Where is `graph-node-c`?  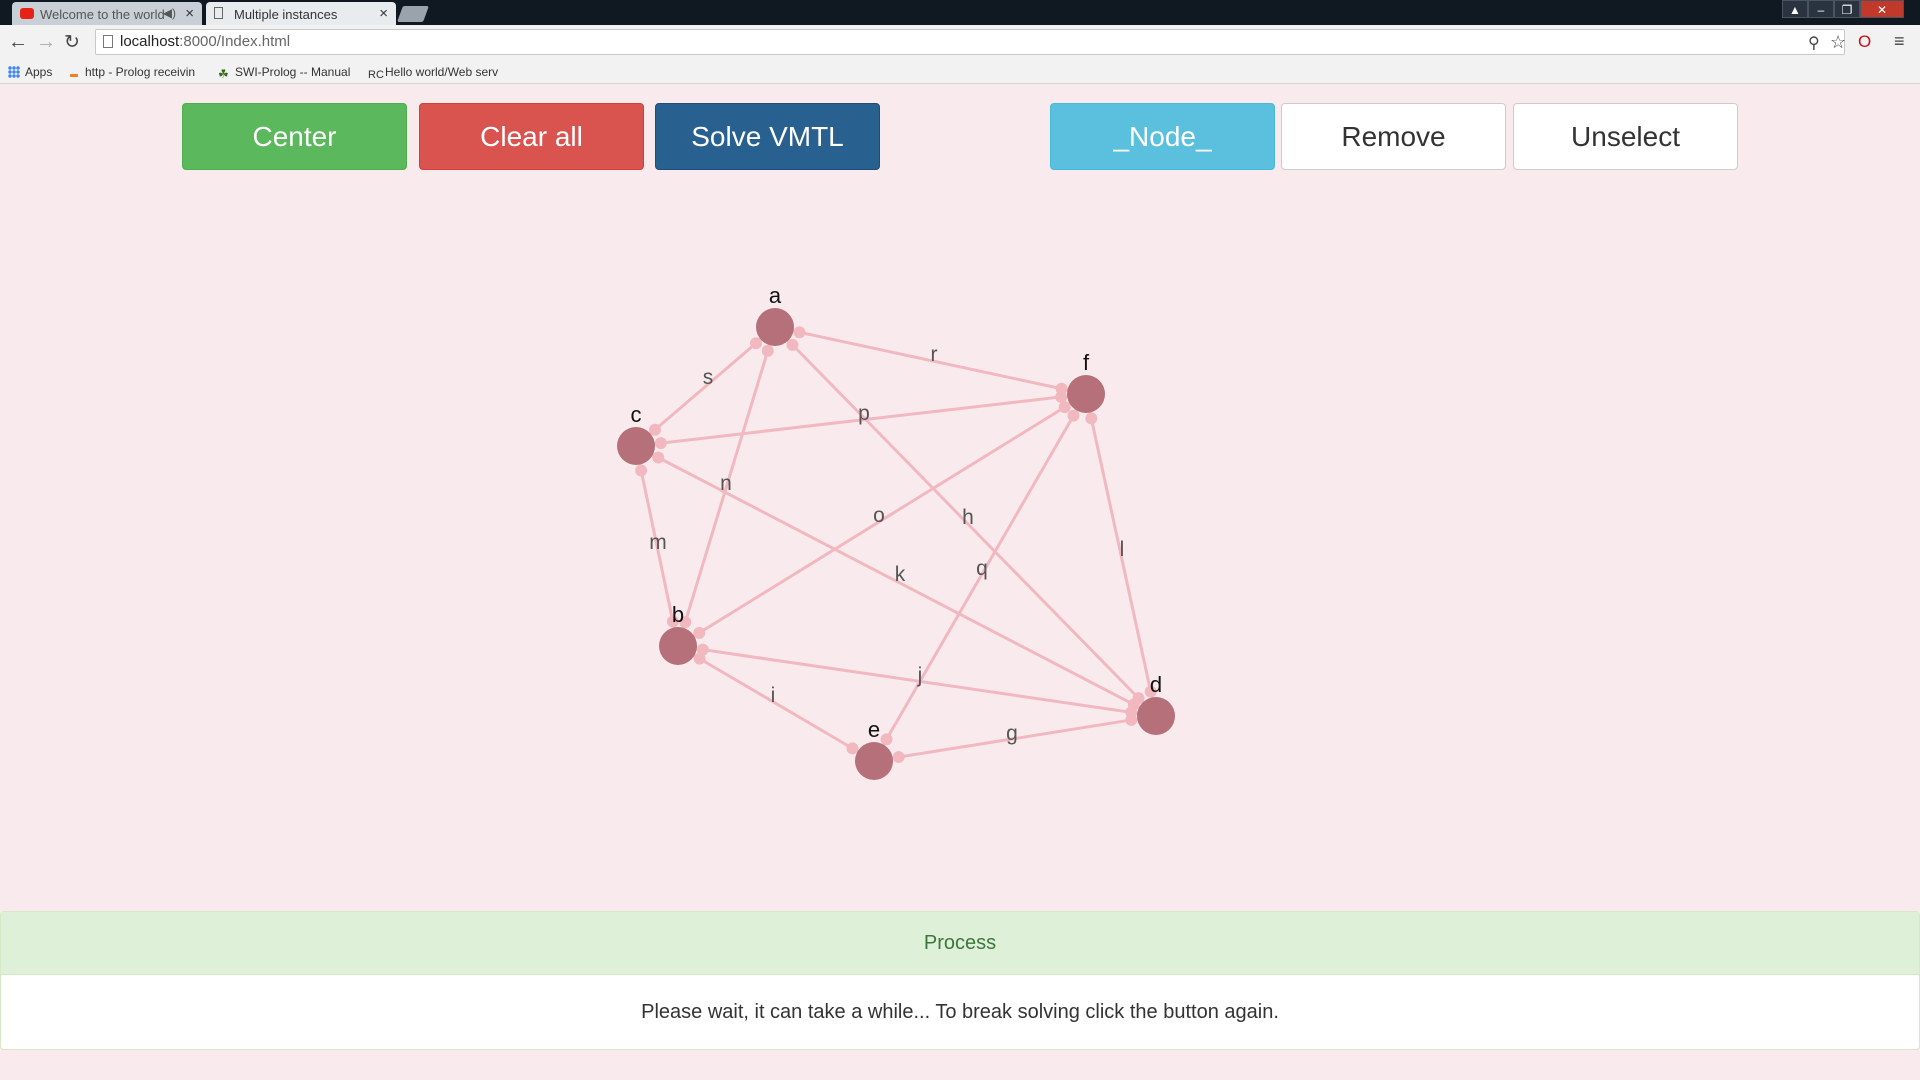
graph-node-c is located at coordinates (636, 446).